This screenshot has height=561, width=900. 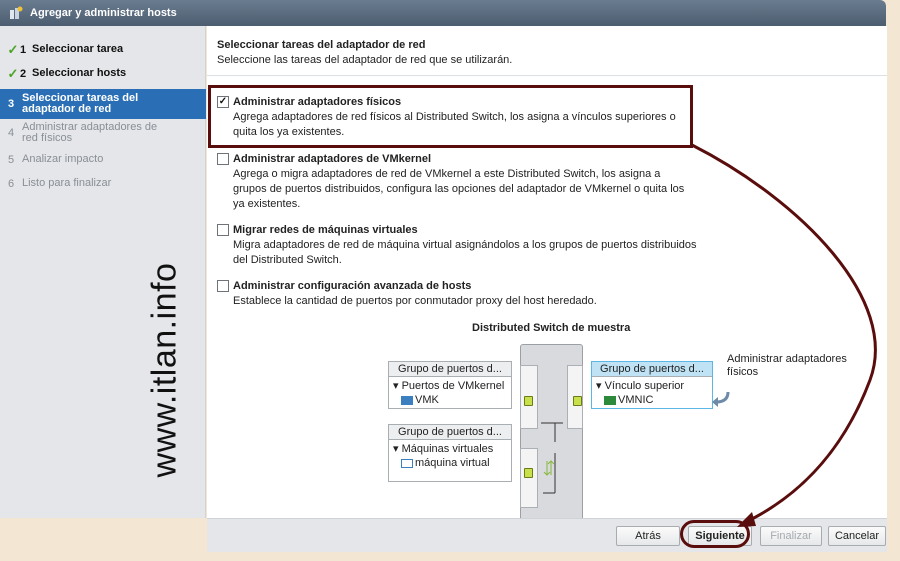 I want to click on annotation-arrow, so click(x=784, y=335).